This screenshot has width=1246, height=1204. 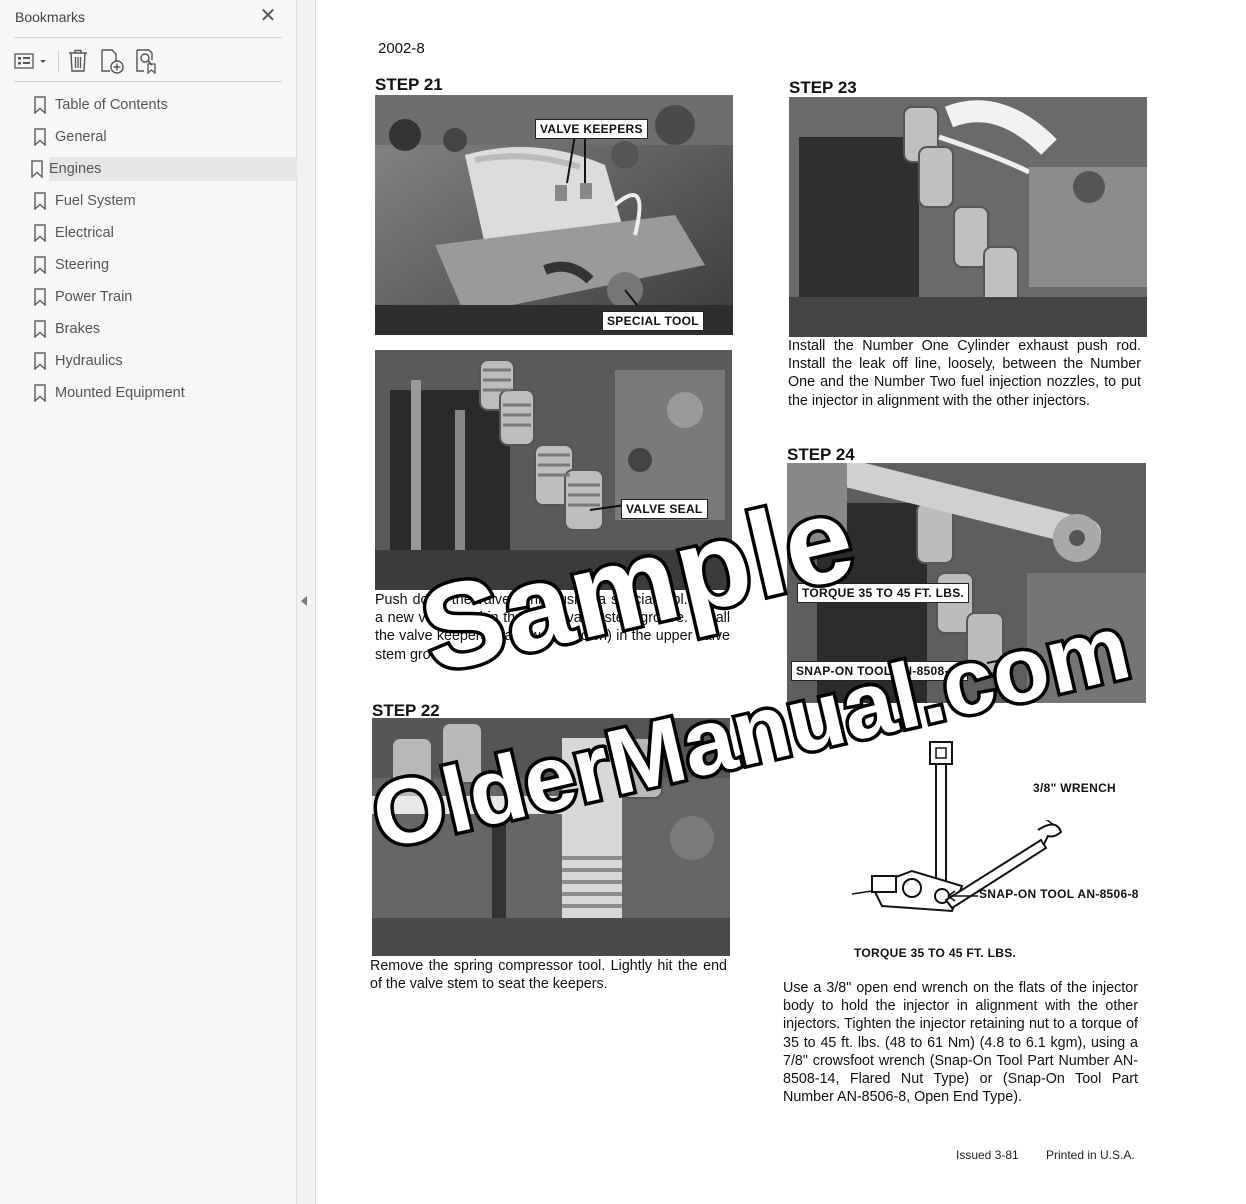 I want to click on bookmark-mounted-equipment: Mounted Equipment, so click(x=159, y=393).